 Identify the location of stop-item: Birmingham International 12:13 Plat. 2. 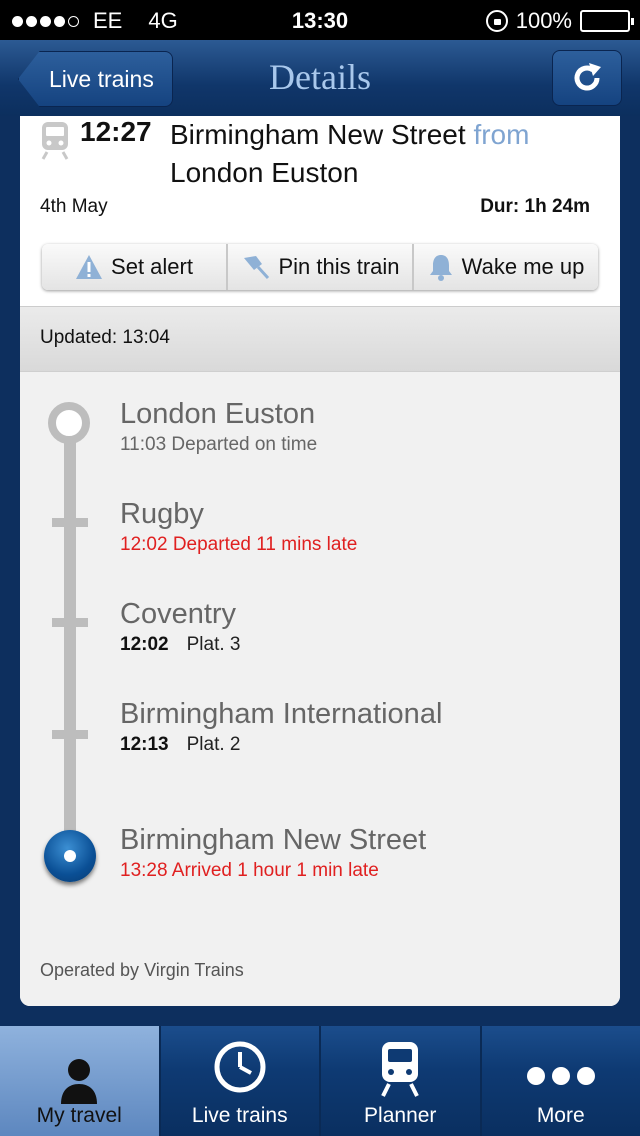
(360, 726).